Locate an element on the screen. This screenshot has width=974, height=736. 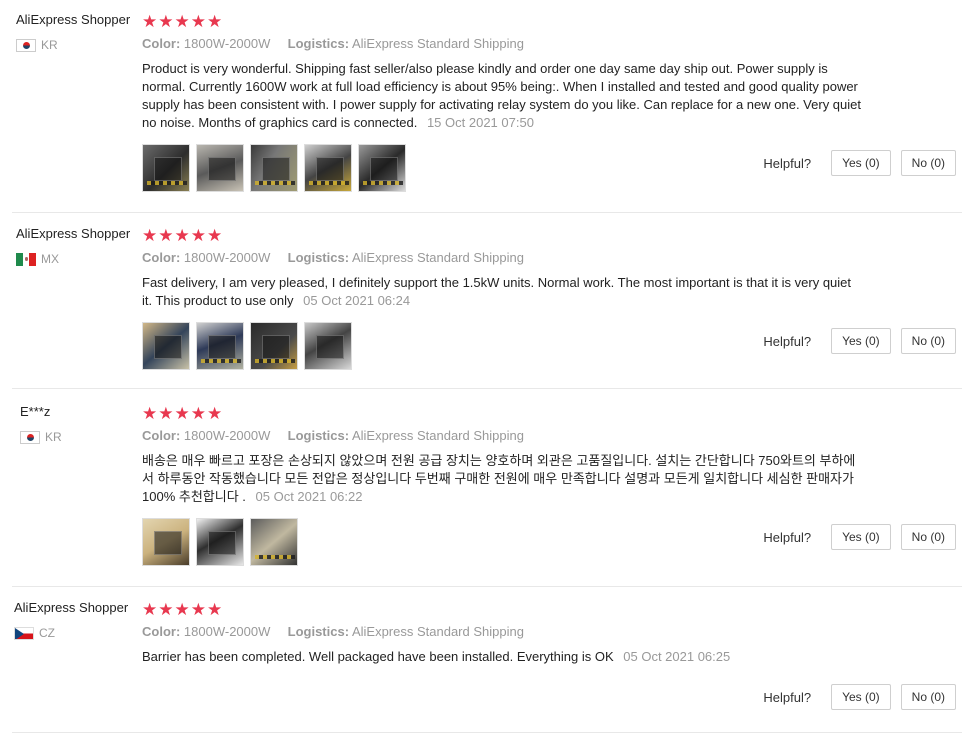
reviewer-name: E***z is located at coordinates (35, 411).